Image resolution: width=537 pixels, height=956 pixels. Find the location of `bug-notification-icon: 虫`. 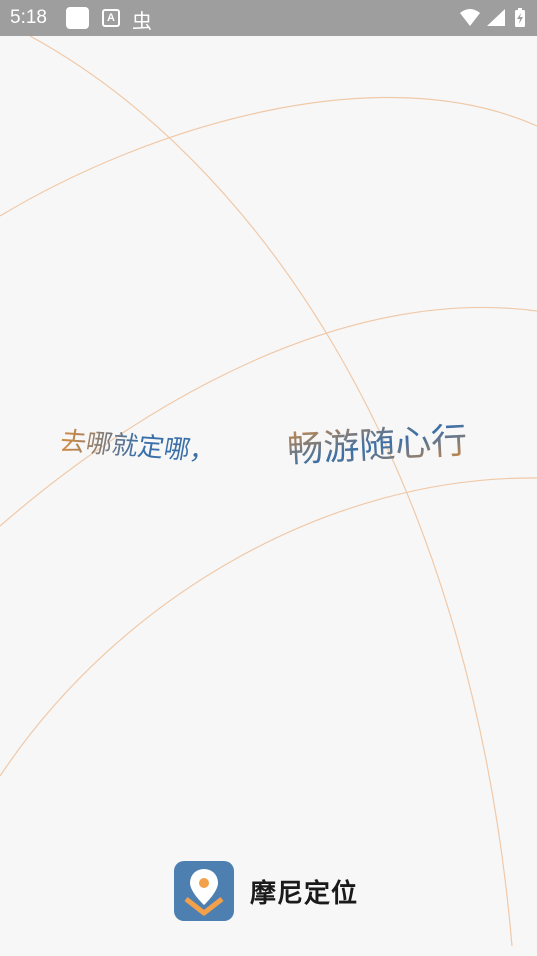

bug-notification-icon: 虫 is located at coordinates (142, 21).